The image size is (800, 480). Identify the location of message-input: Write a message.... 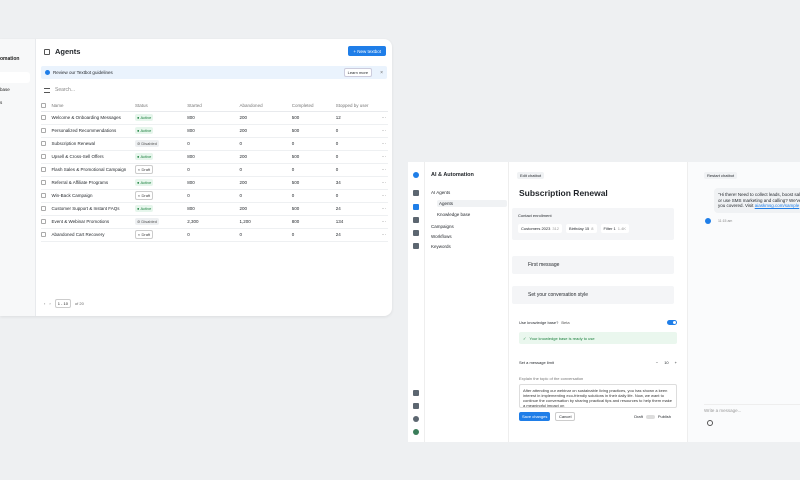
(722, 410).